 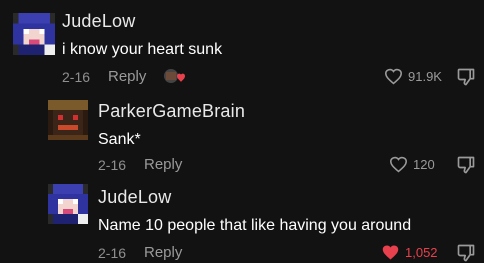 I want to click on like-count: 1,052, so click(x=421, y=252).